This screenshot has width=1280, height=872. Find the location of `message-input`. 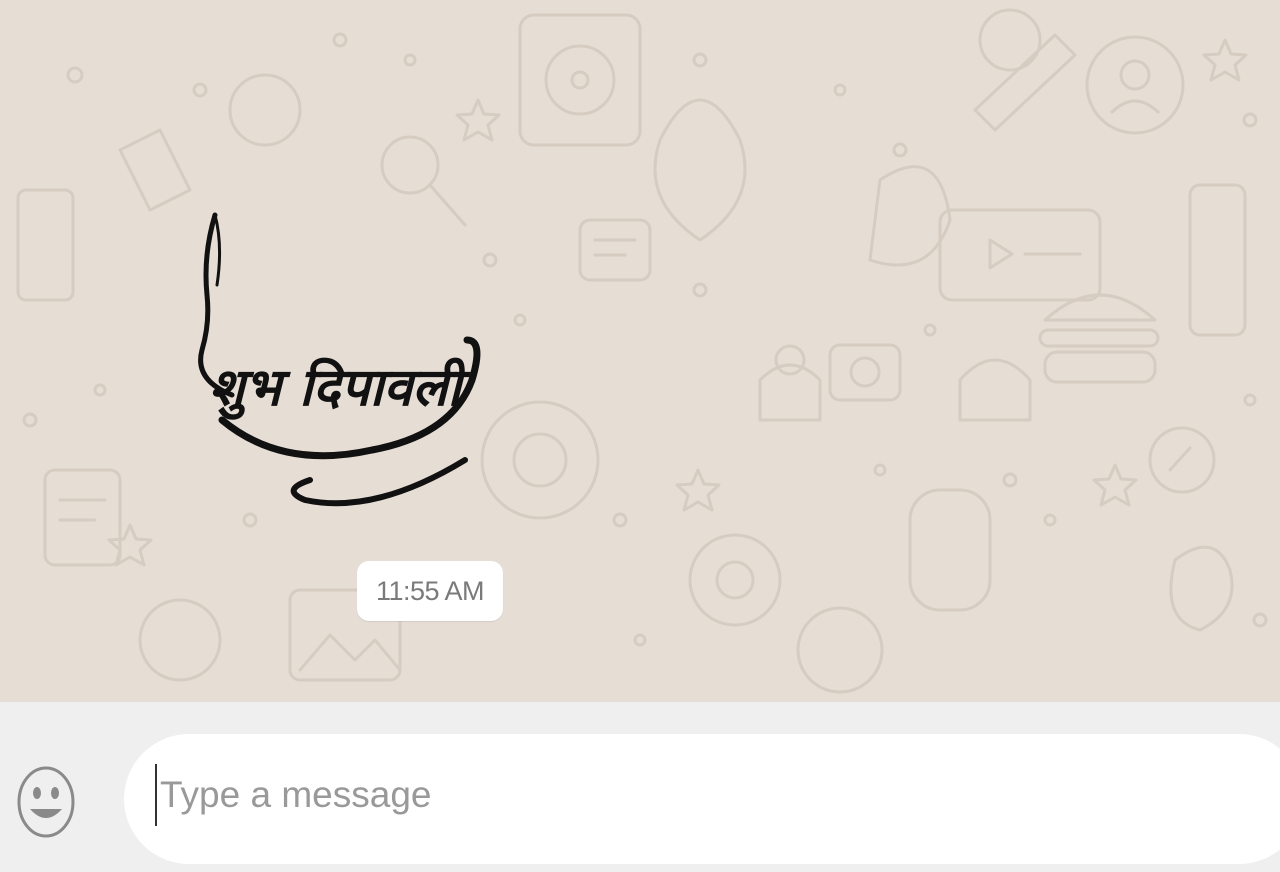

message-input is located at coordinates (660, 795).